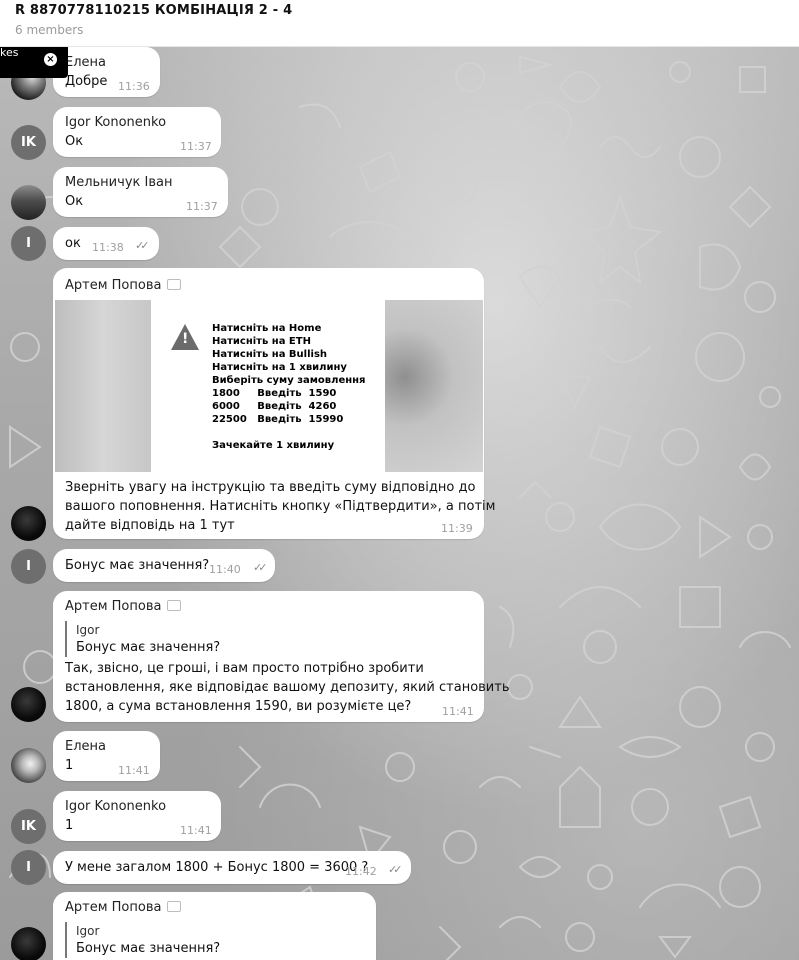  Describe the element at coordinates (361, 871) in the screenshot. I see `message-time: 11:42` at that location.